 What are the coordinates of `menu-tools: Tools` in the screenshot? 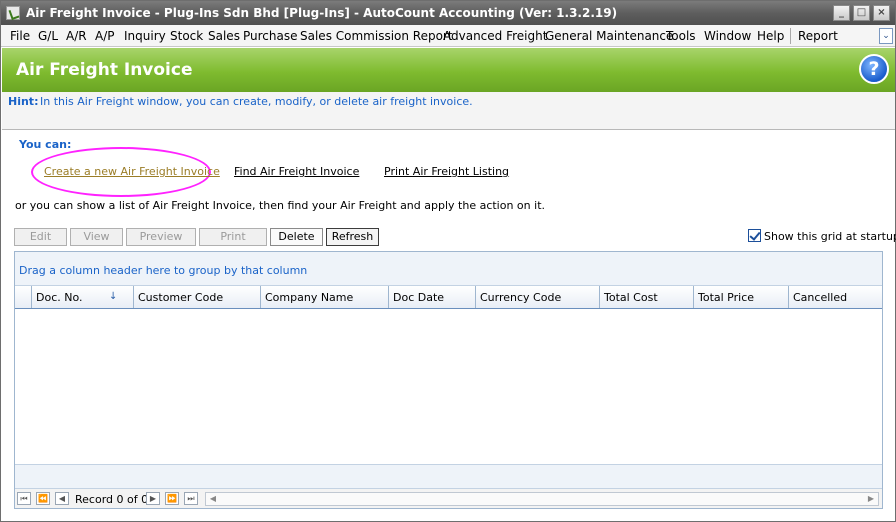 It's located at (681, 36).